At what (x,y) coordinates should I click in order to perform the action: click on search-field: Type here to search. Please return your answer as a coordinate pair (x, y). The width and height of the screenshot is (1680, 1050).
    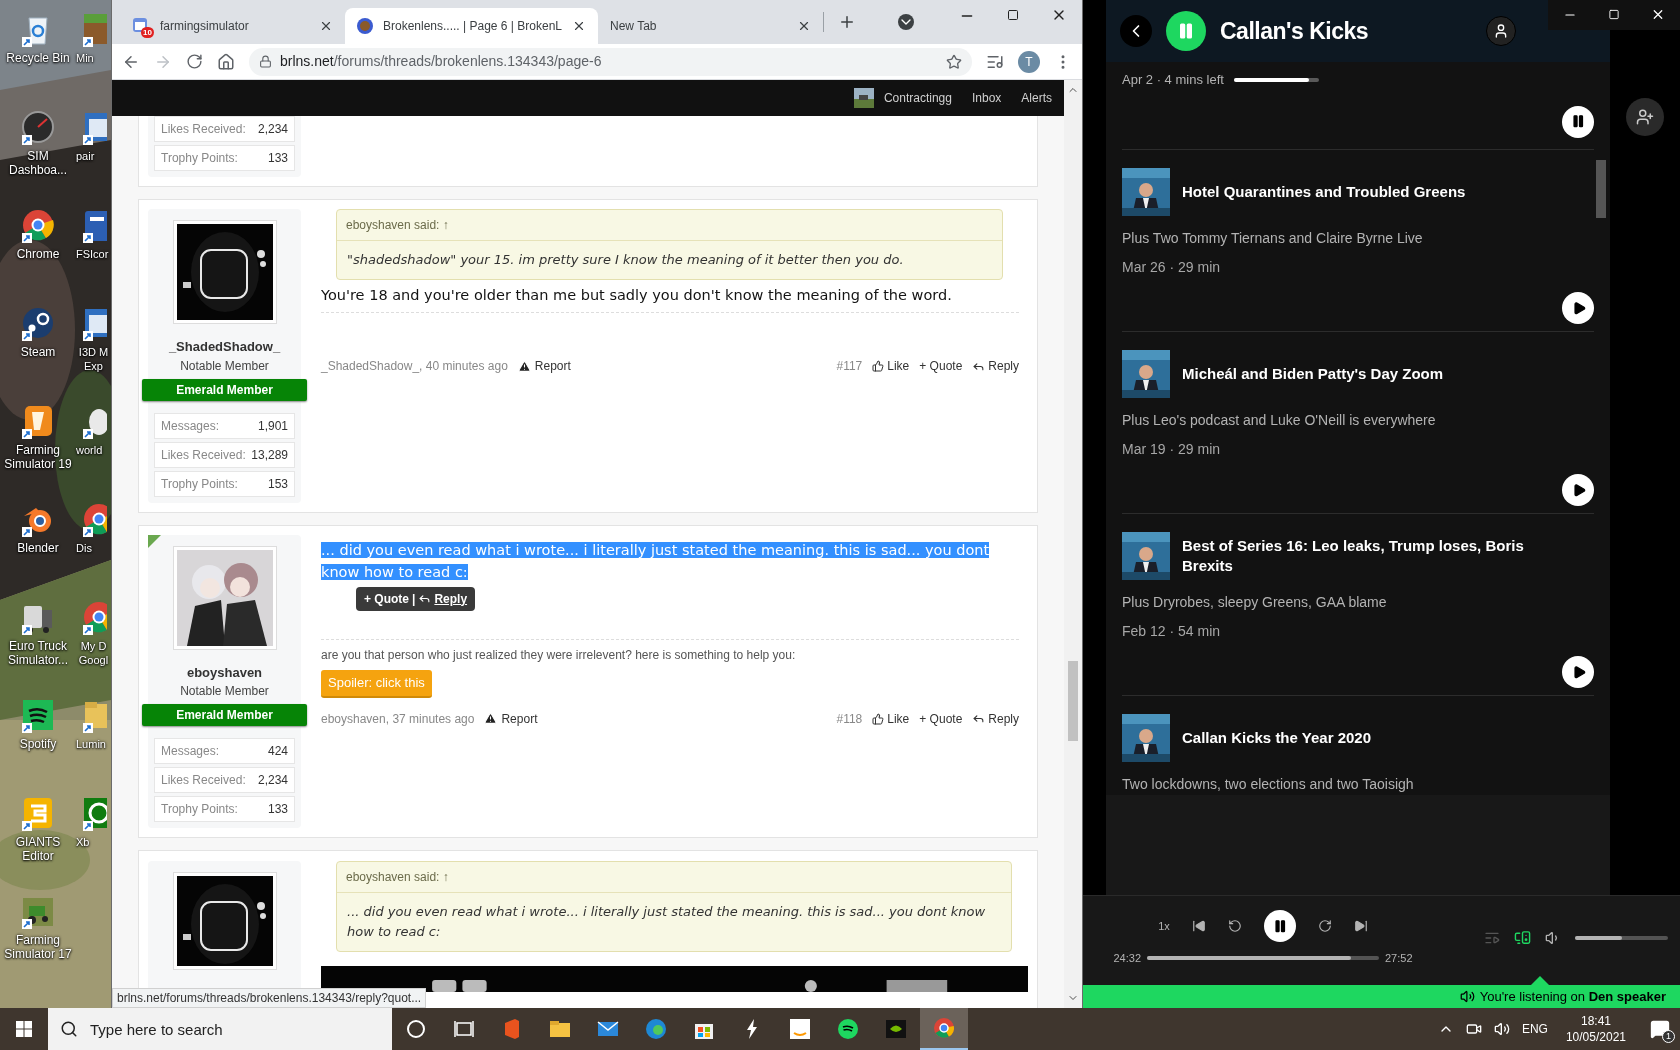
    Looking at the image, I should click on (220, 1029).